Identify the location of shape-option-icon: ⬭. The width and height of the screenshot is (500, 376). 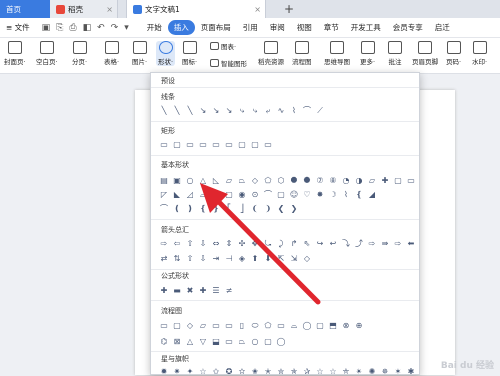
(255, 325).